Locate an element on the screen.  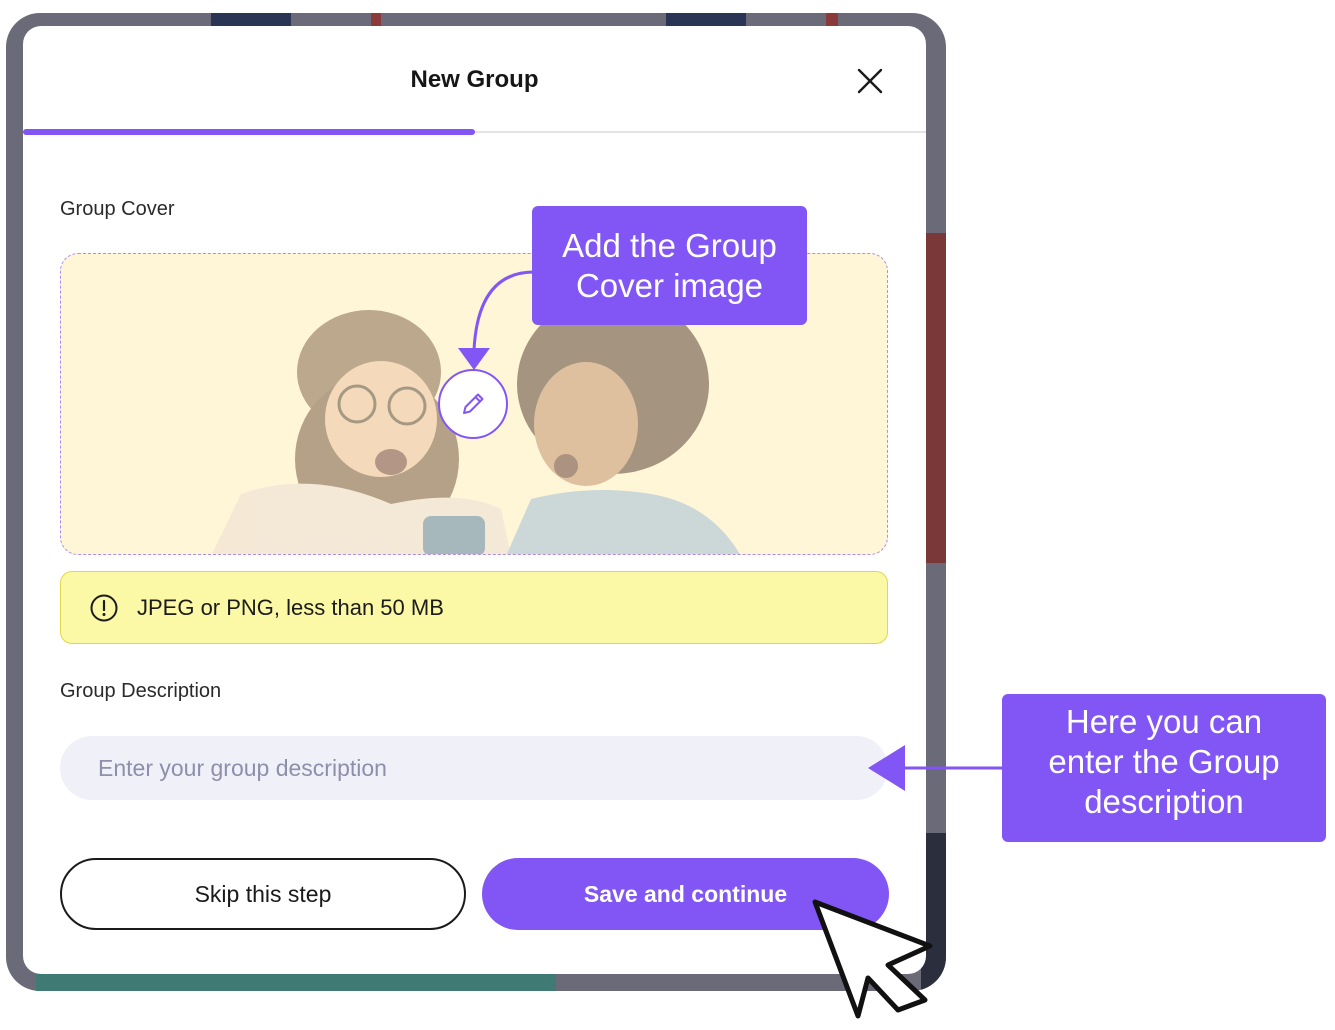
description-callout-line: enter the Group is located at coordinates (1164, 761).